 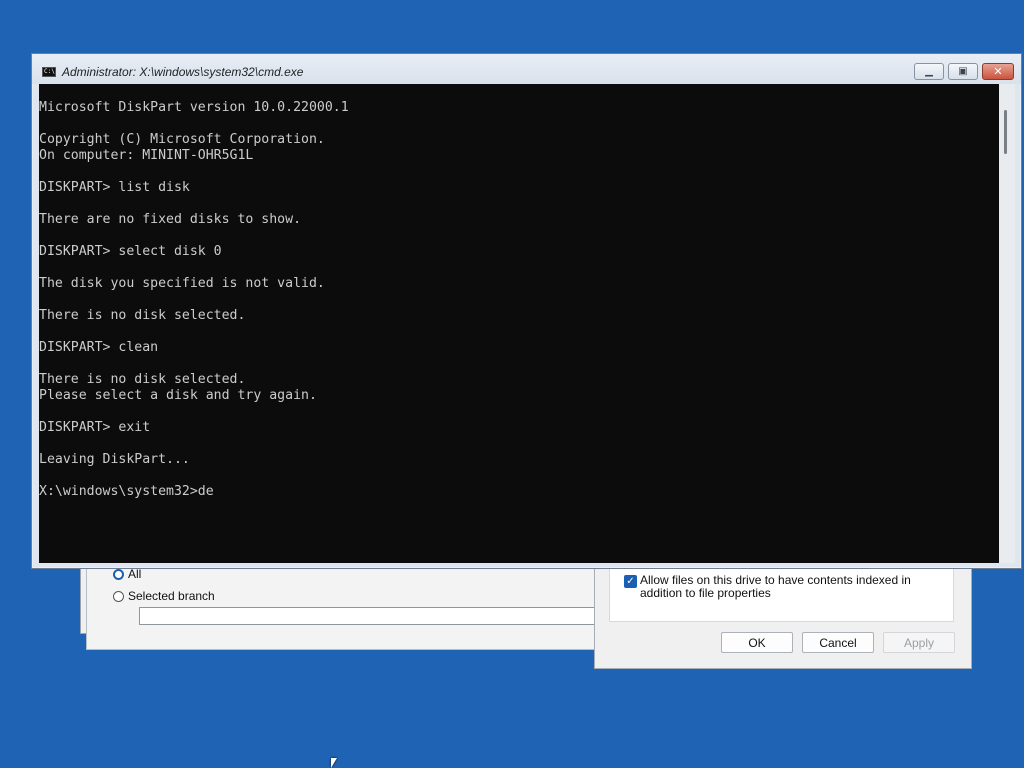 I want to click on console-line: Copyright (C) Microsoft Corporation., so click(x=182, y=139).